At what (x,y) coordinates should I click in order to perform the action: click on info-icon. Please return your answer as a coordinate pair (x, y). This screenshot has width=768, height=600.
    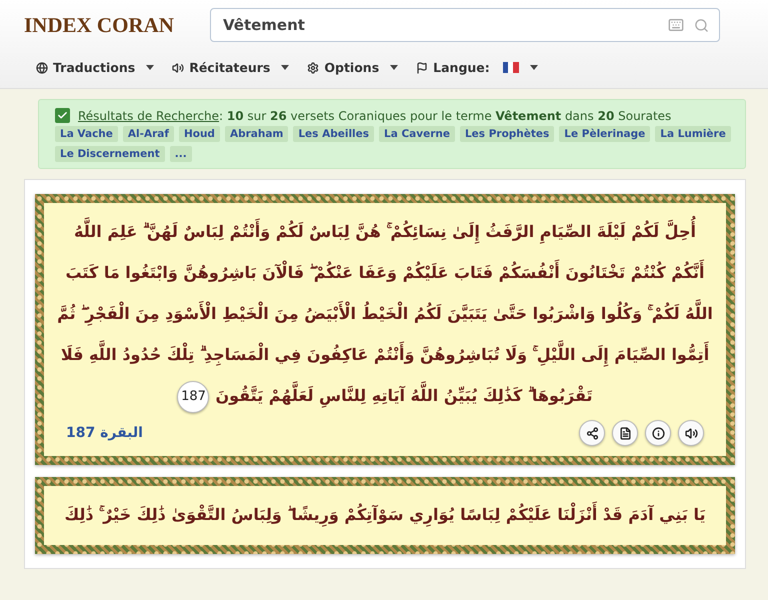
    Looking at the image, I should click on (658, 433).